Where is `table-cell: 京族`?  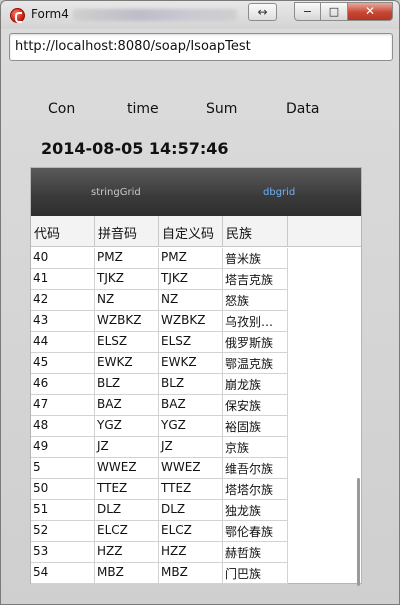
table-cell: 京族 is located at coordinates (255, 447).